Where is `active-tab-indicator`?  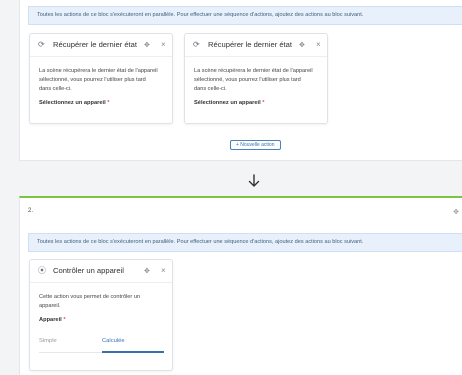
active-tab-indicator is located at coordinates (133, 352).